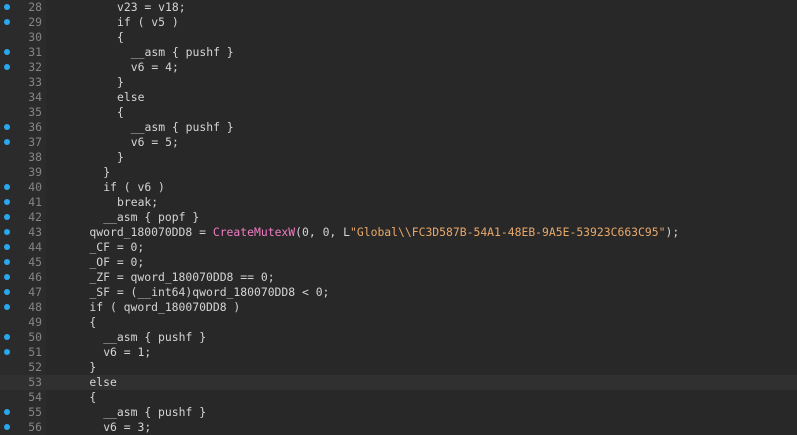 The width and height of the screenshot is (797, 435). What do you see at coordinates (398, 97) in the screenshot?
I see `code-line: 34 else` at bounding box center [398, 97].